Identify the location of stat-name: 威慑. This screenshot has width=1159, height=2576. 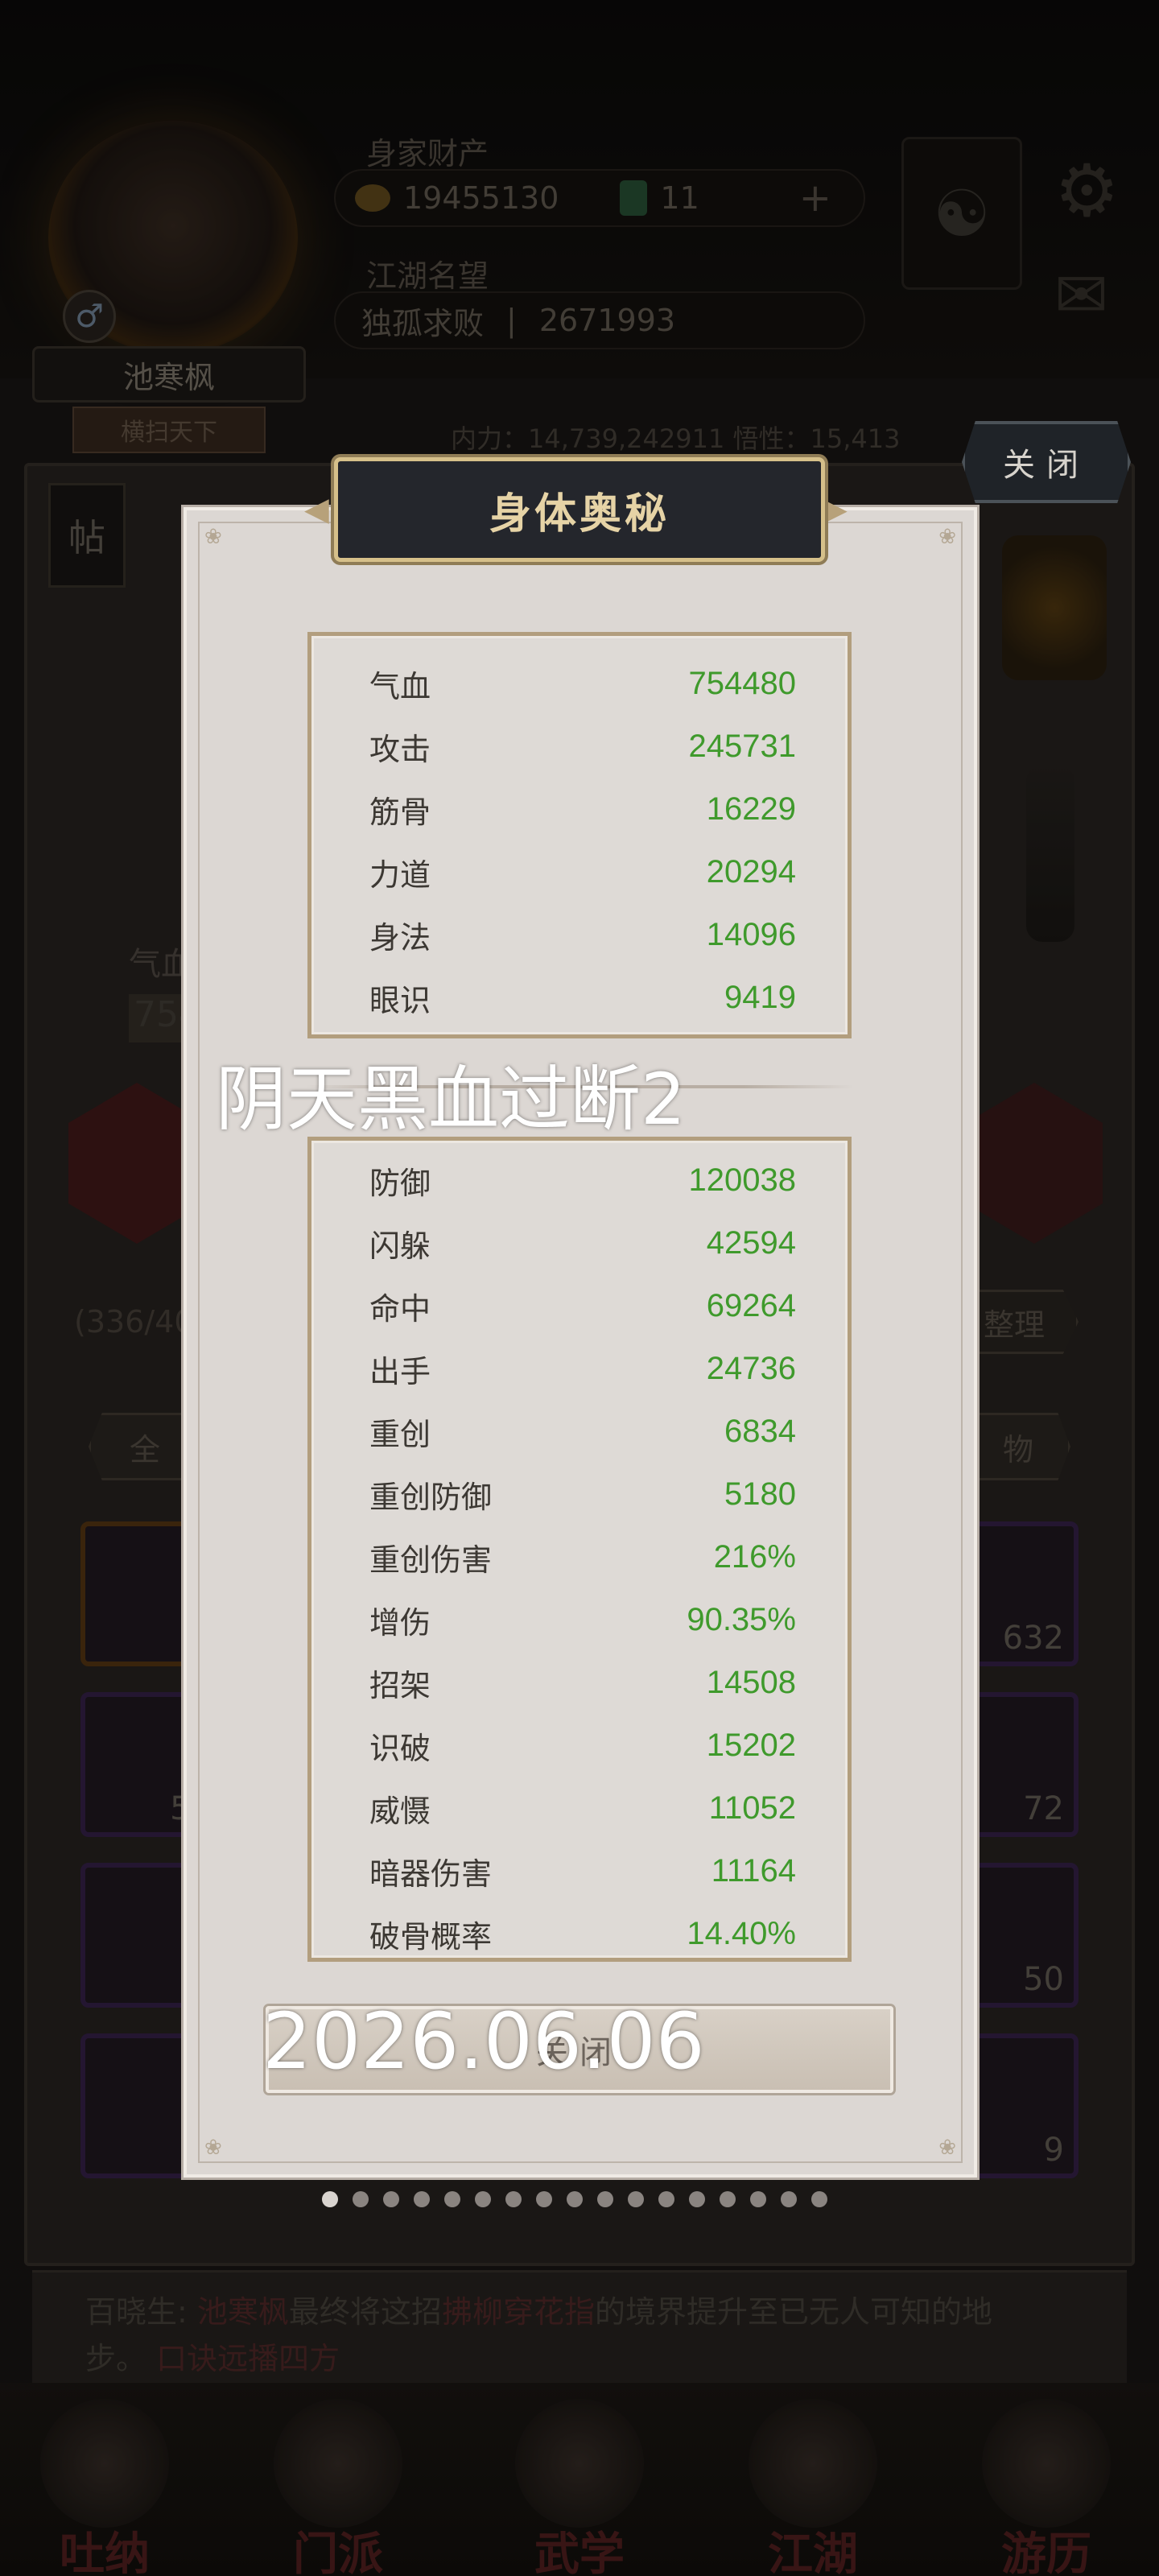
(400, 1811).